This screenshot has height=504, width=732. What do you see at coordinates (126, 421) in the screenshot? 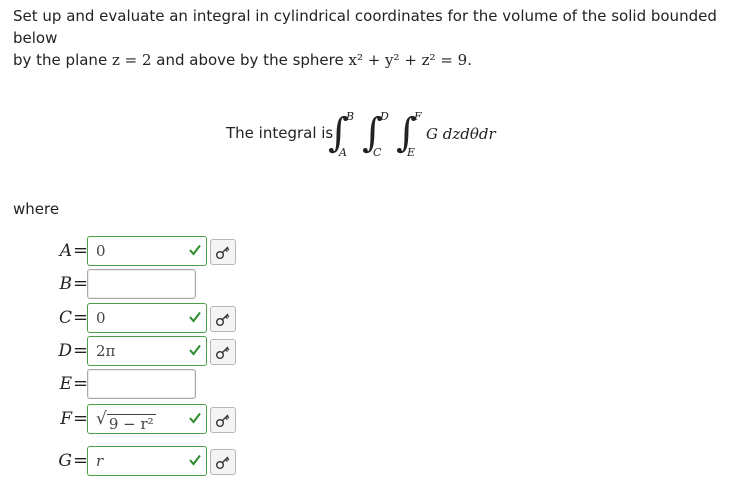
I see `square-root-expression: √ 9 − r²` at bounding box center [126, 421].